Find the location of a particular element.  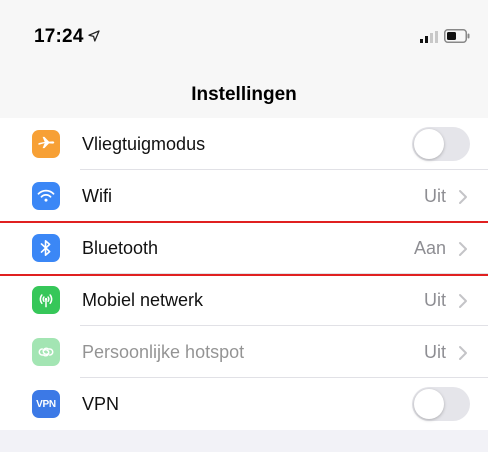

airplane-icon is located at coordinates (46, 144).